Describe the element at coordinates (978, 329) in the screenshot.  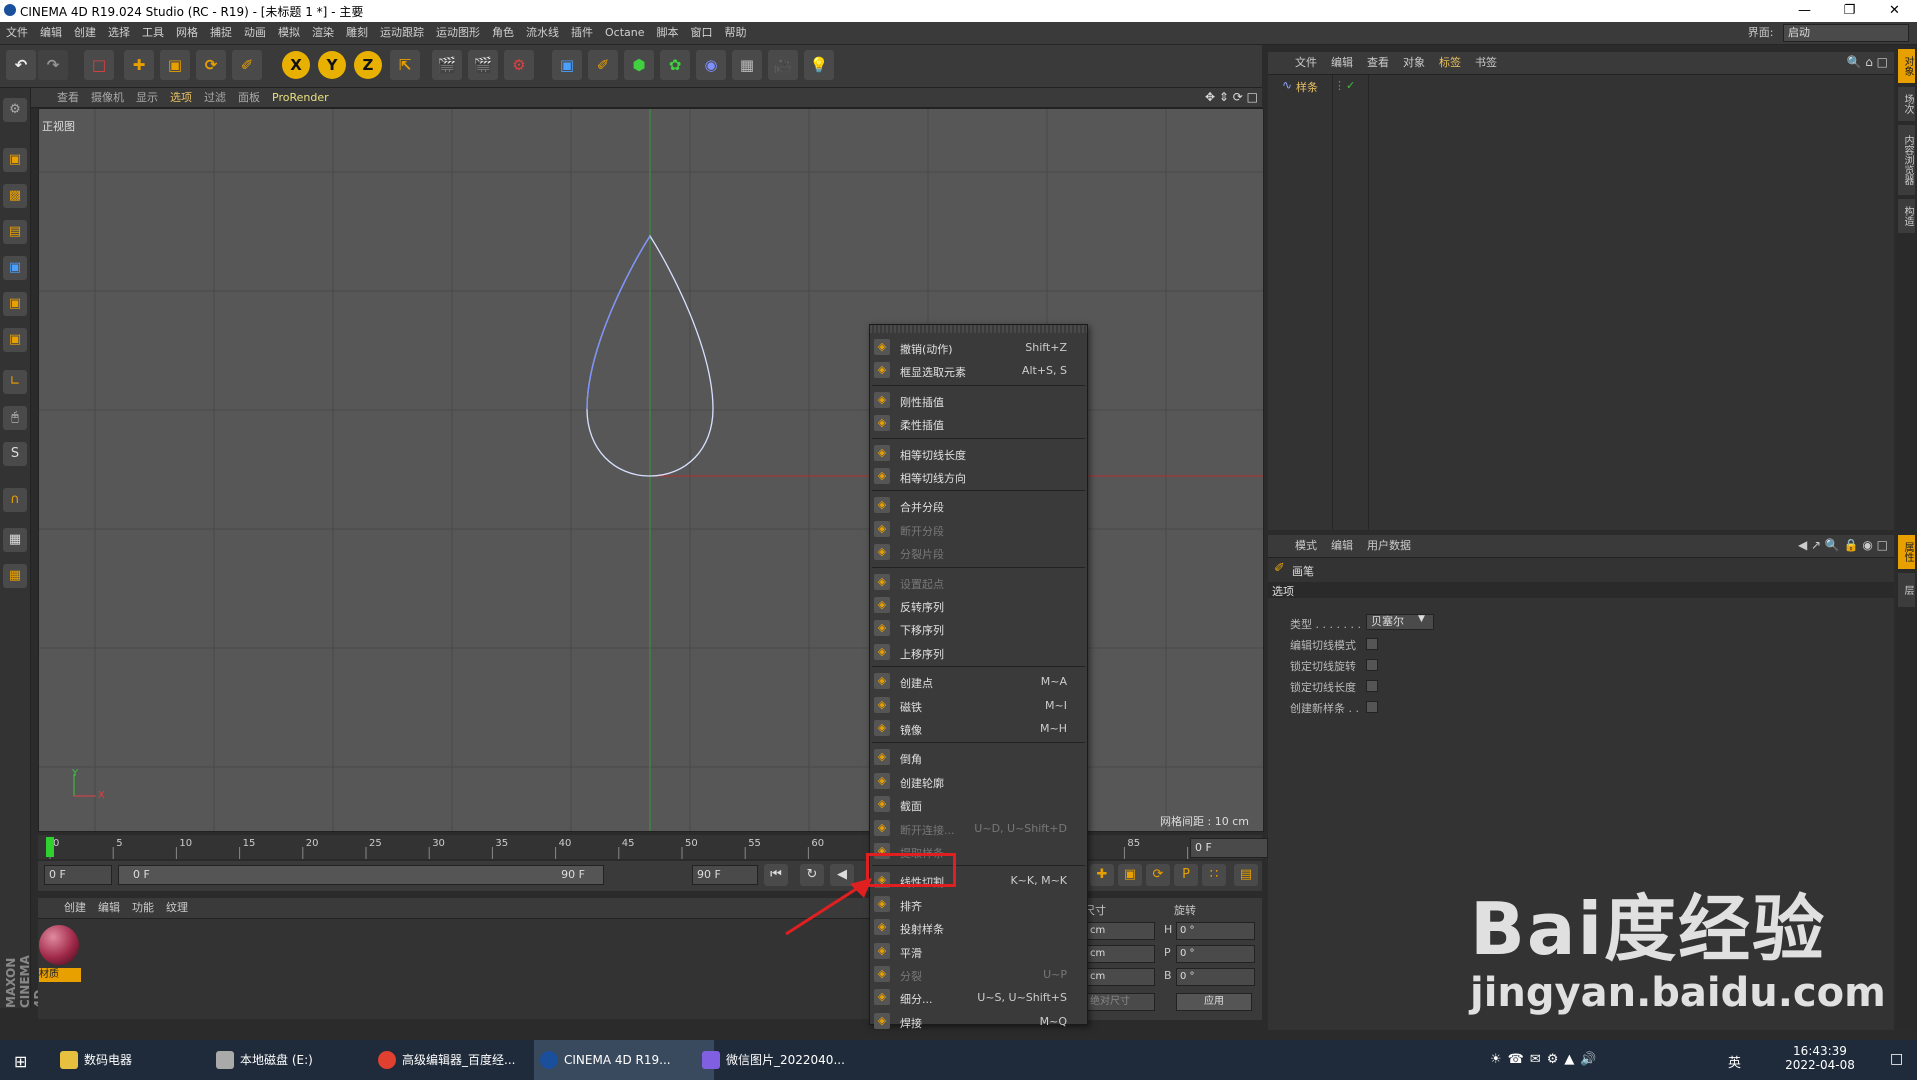
I see `menu-tear-off-grip` at that location.